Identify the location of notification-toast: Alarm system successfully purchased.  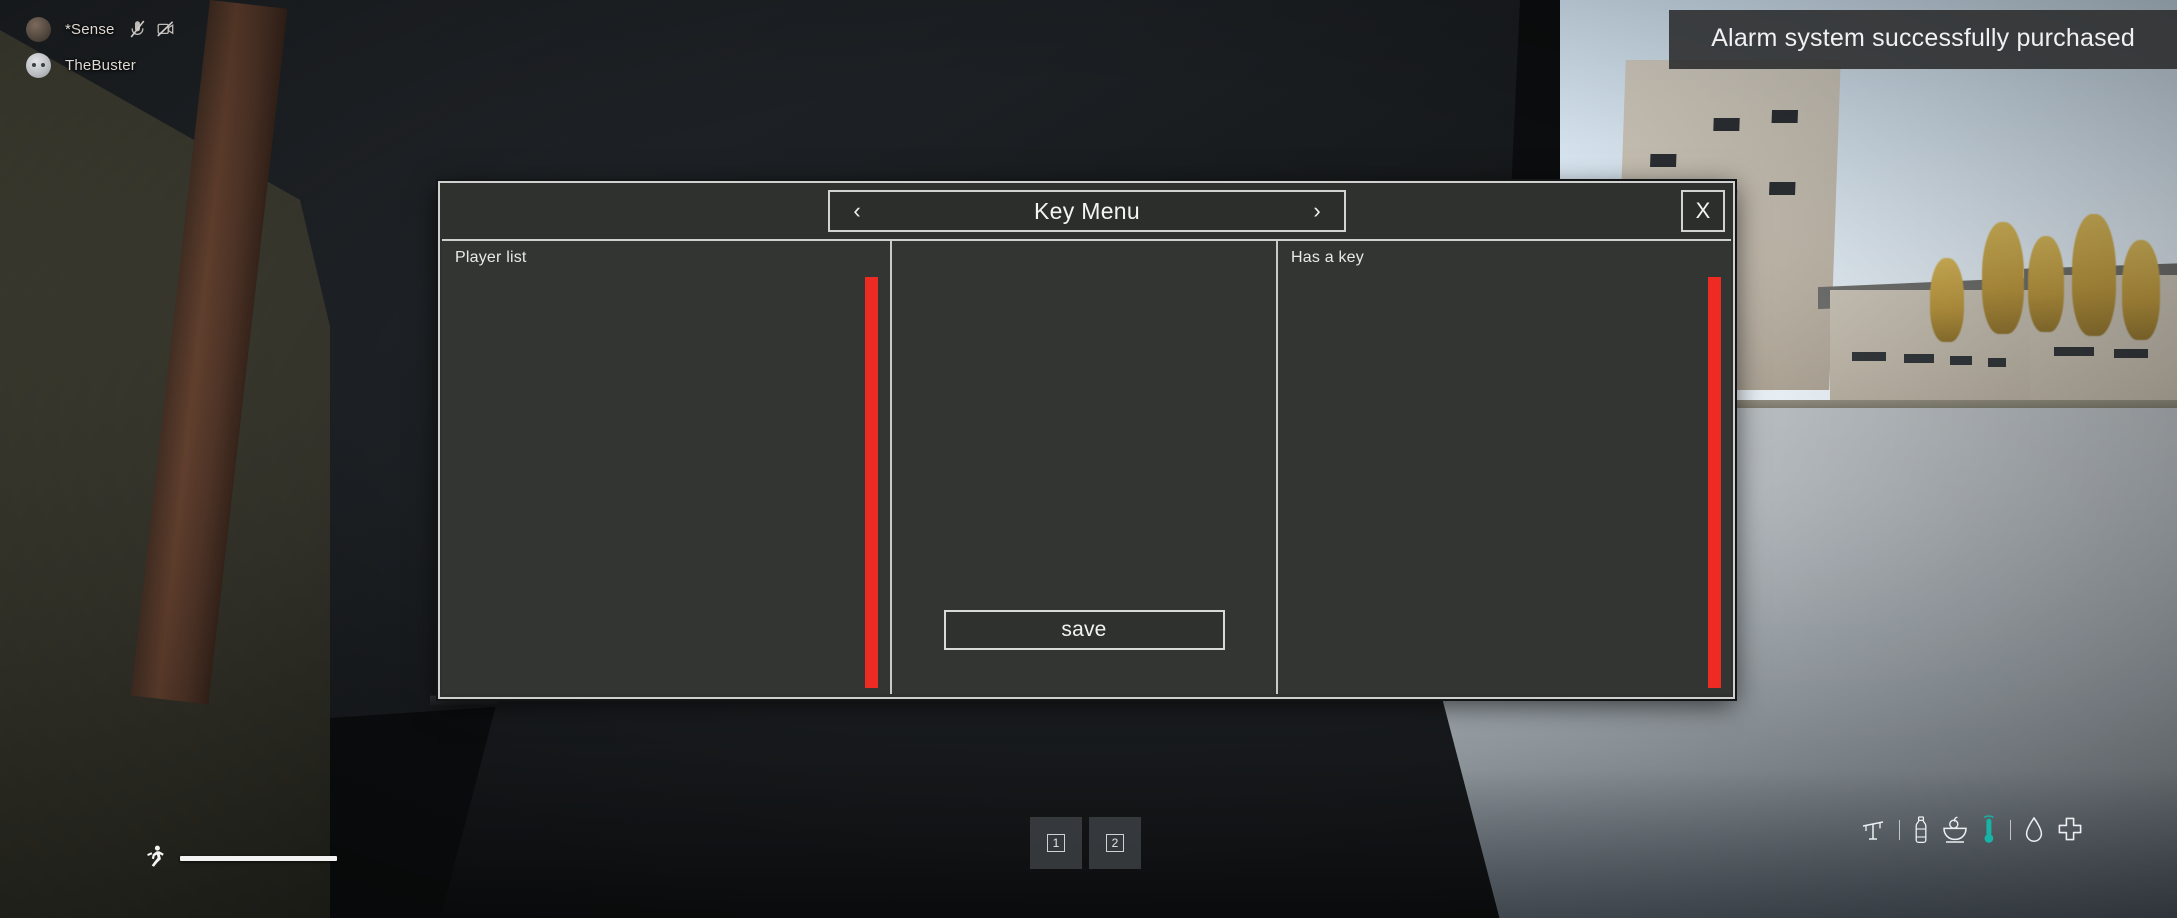
(1923, 39).